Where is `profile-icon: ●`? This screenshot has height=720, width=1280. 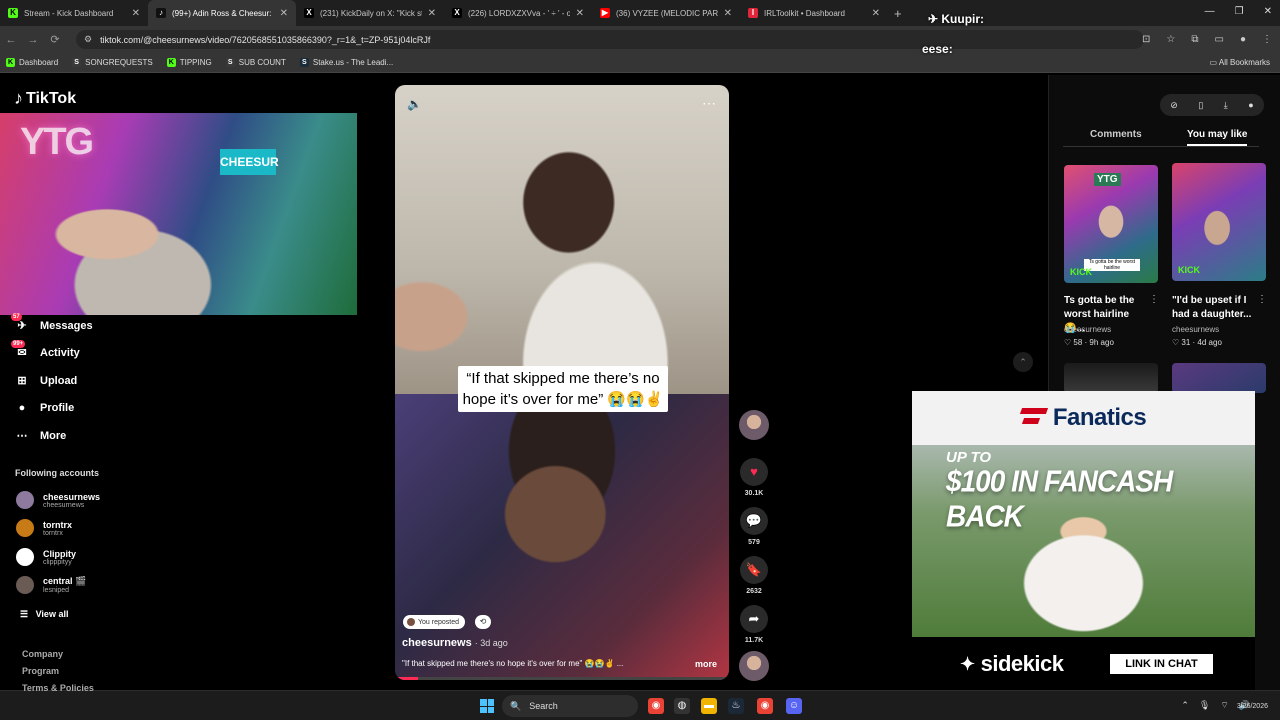
profile-icon: ● is located at coordinates (1243, 39).